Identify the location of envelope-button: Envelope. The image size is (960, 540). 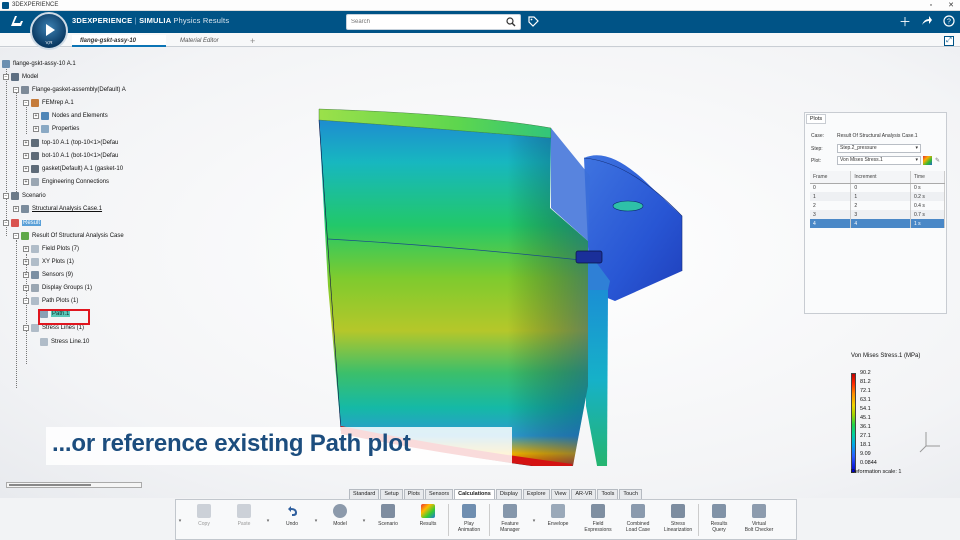
(558, 520).